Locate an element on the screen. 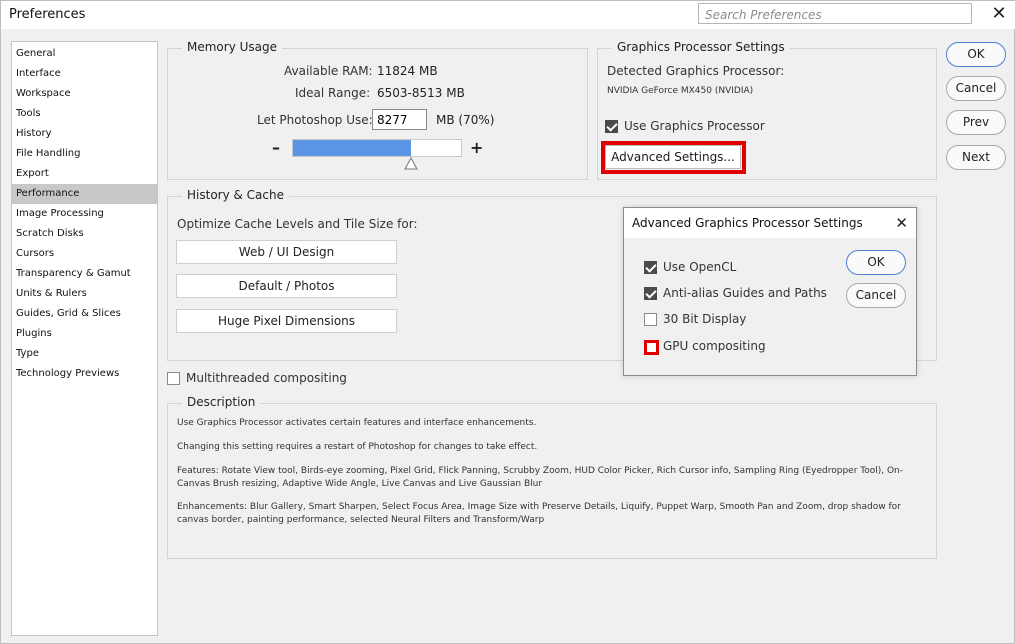 This screenshot has width=1015, height=644. memory-usage-title: Memory Usage is located at coordinates (232, 47).